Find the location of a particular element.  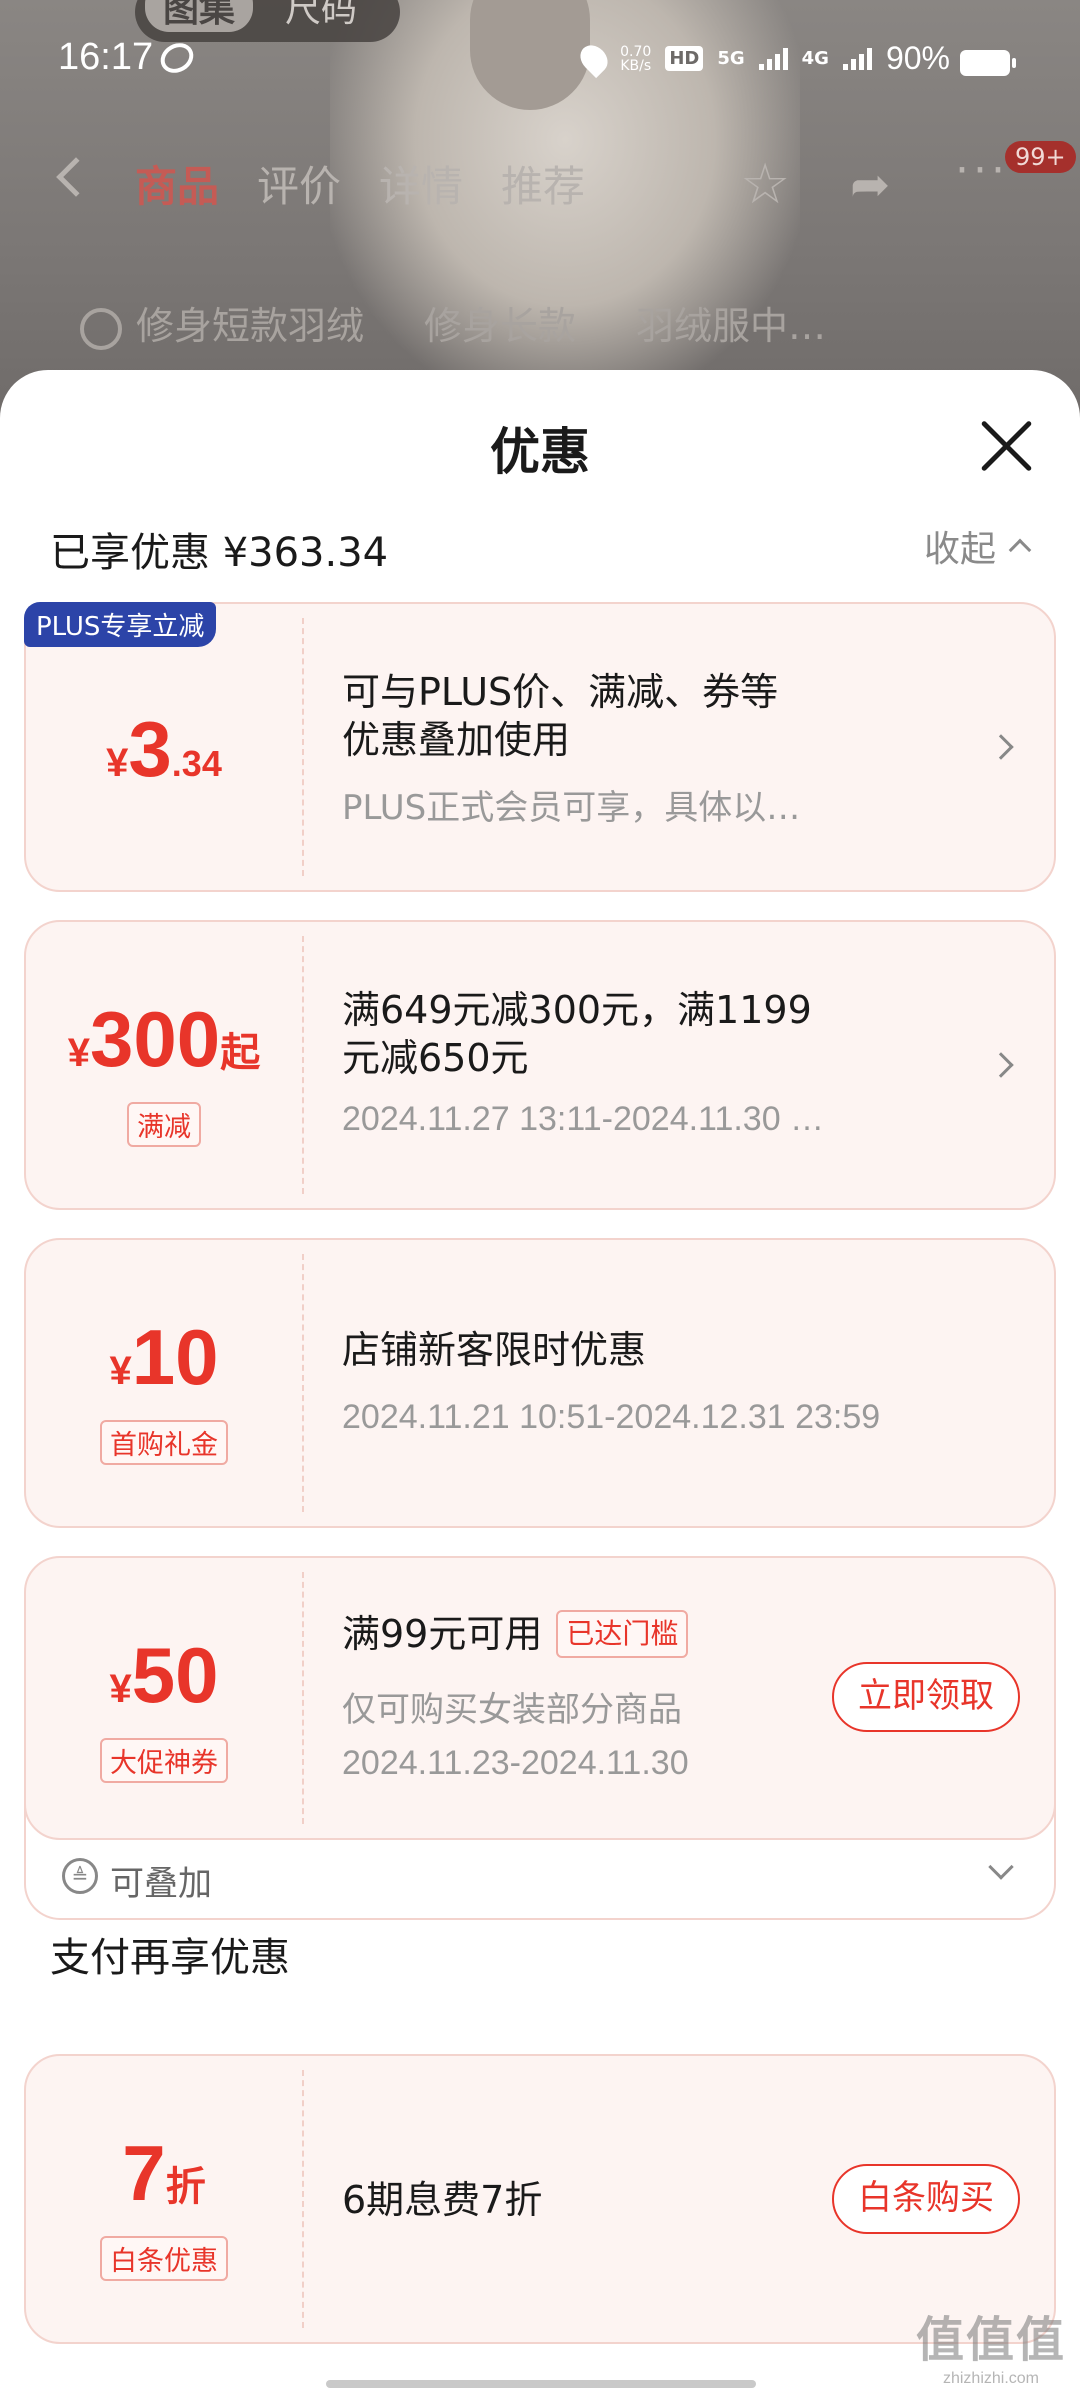

coupon-amount: ¥3.34 is located at coordinates (164, 749).